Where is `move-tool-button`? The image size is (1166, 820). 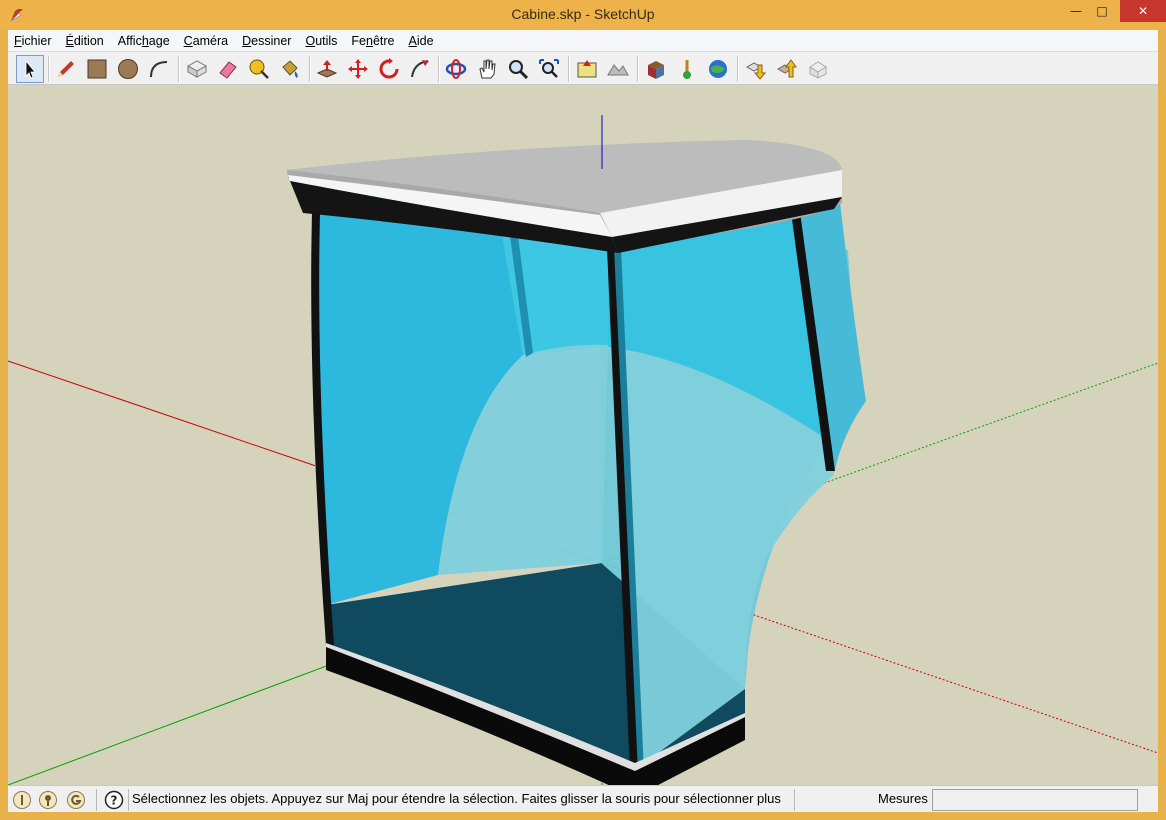 move-tool-button is located at coordinates (358, 69).